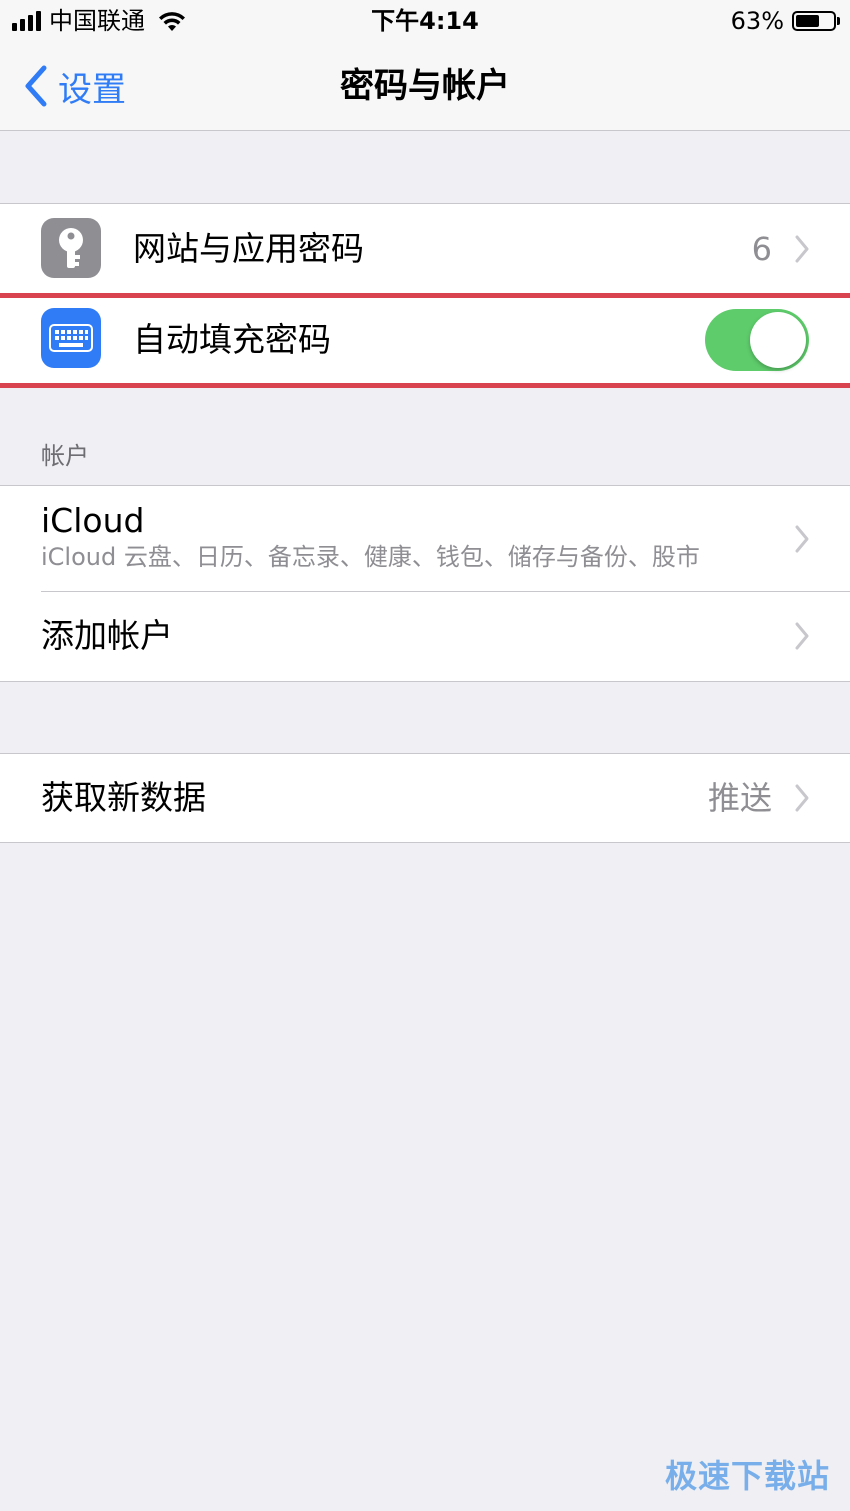  I want to click on autofill-passwords-row: 自动填充密码, so click(425, 340).